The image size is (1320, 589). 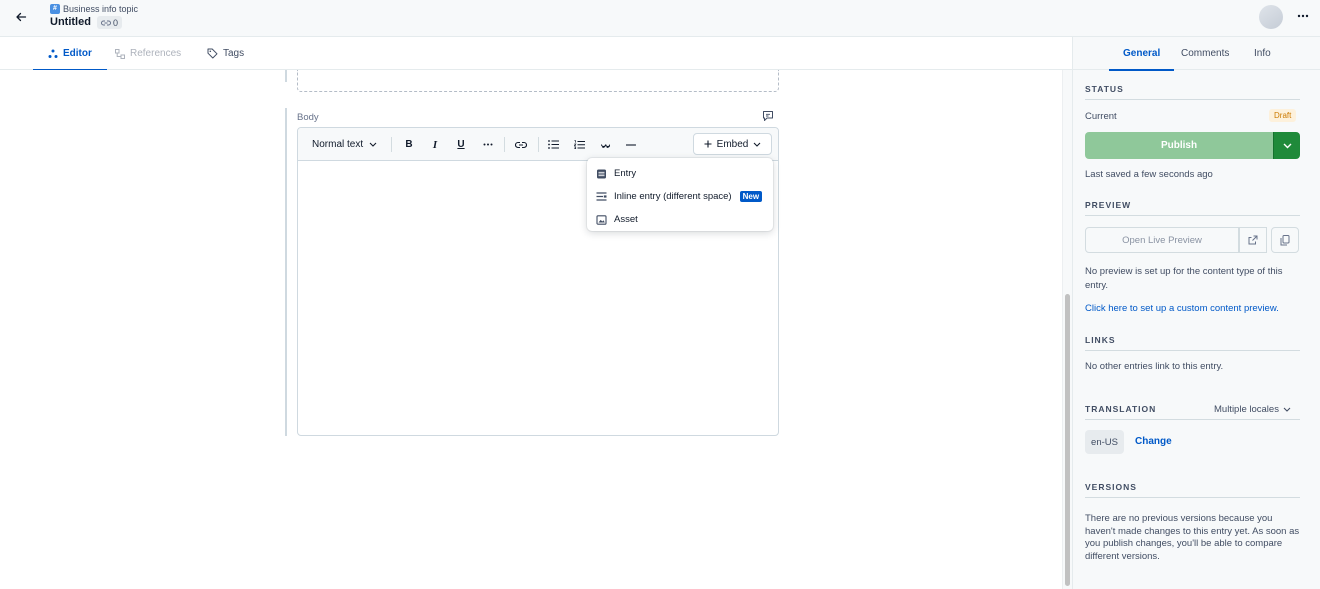 What do you see at coordinates (673, 196) in the screenshot?
I see `menu-item-inline-entry-label: Inline entry (different space)` at bounding box center [673, 196].